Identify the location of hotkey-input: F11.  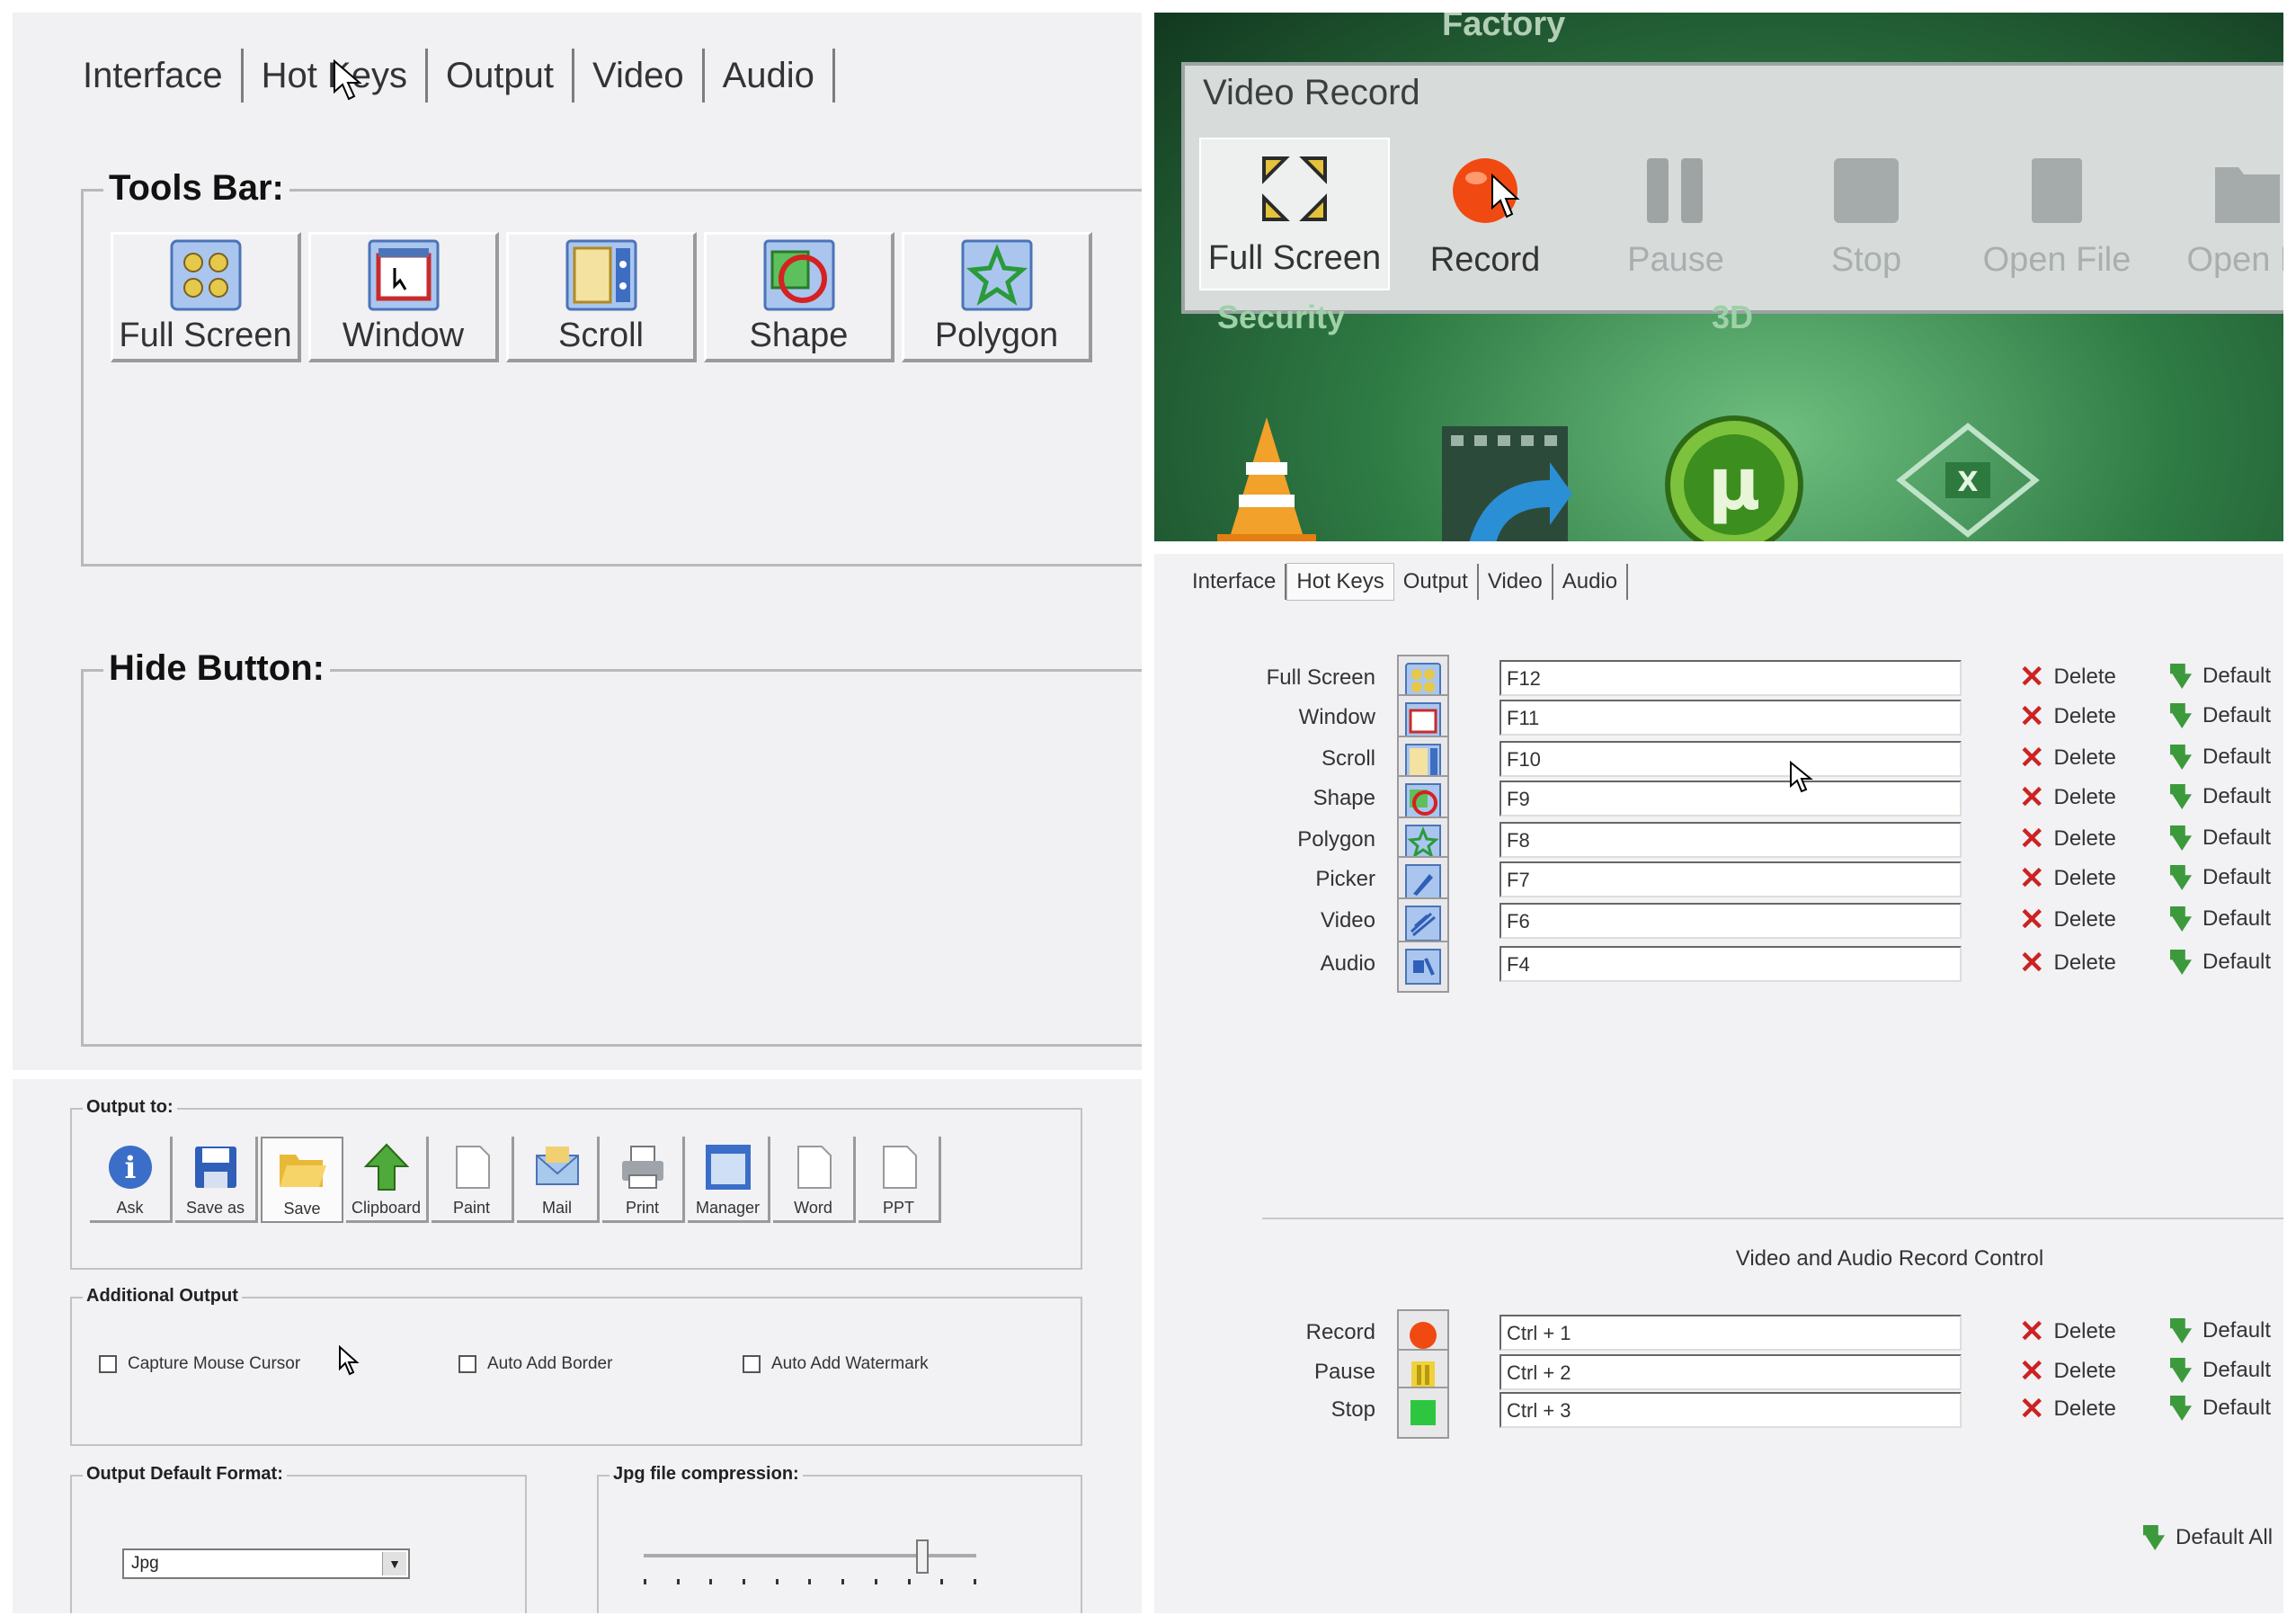
(1731, 718).